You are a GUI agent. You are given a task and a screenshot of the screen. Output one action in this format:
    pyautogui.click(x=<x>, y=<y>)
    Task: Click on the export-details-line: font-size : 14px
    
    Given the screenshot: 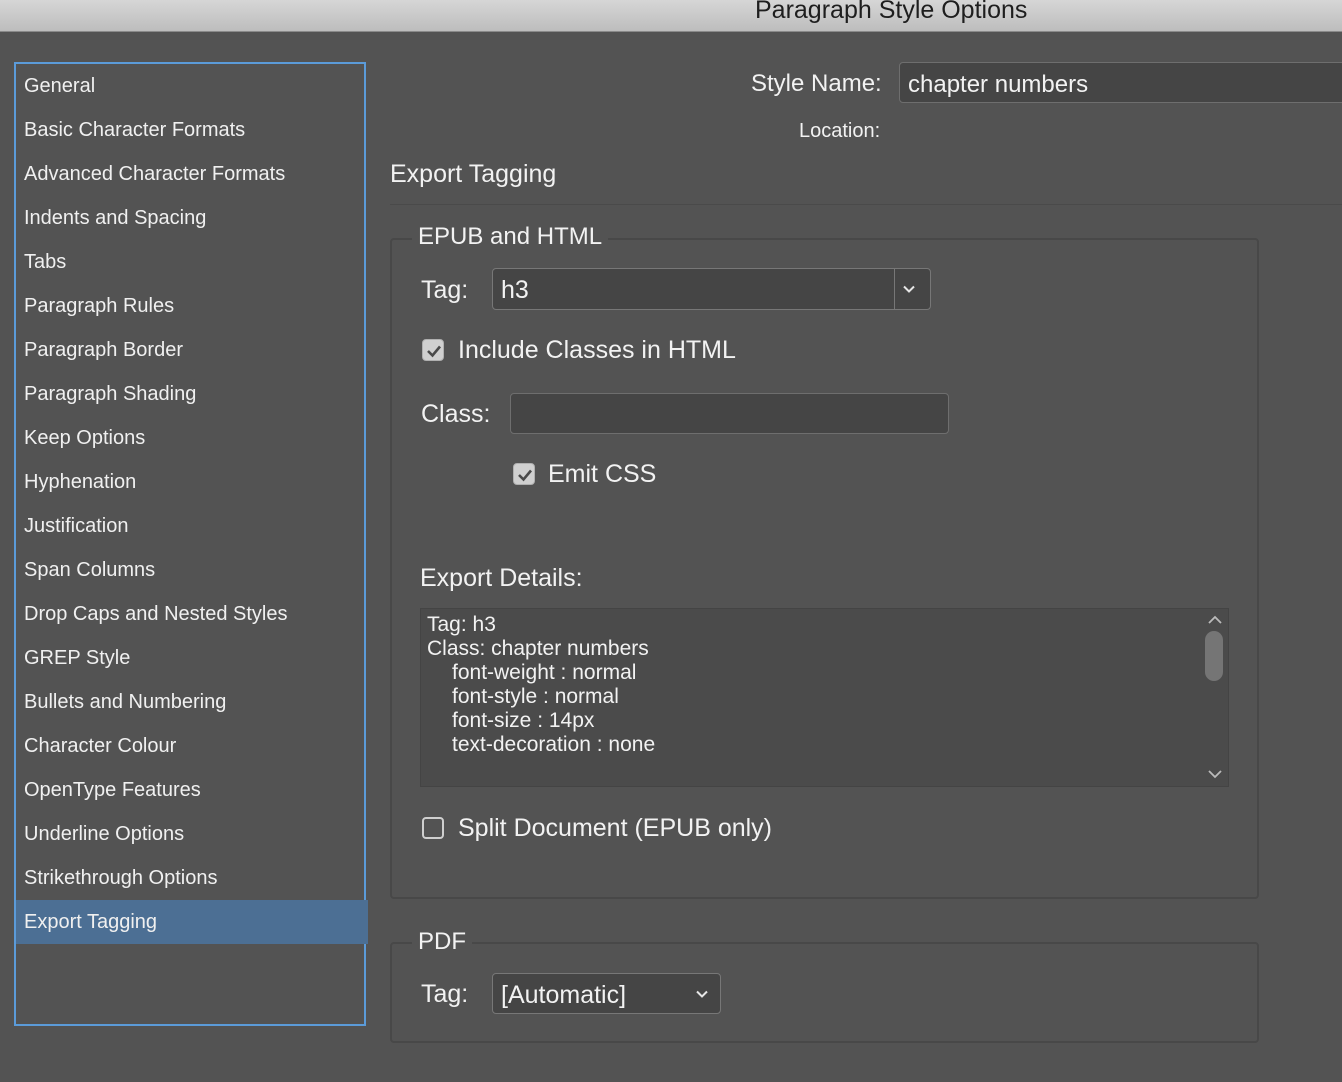 What is the action you would take?
    pyautogui.click(x=523, y=720)
    